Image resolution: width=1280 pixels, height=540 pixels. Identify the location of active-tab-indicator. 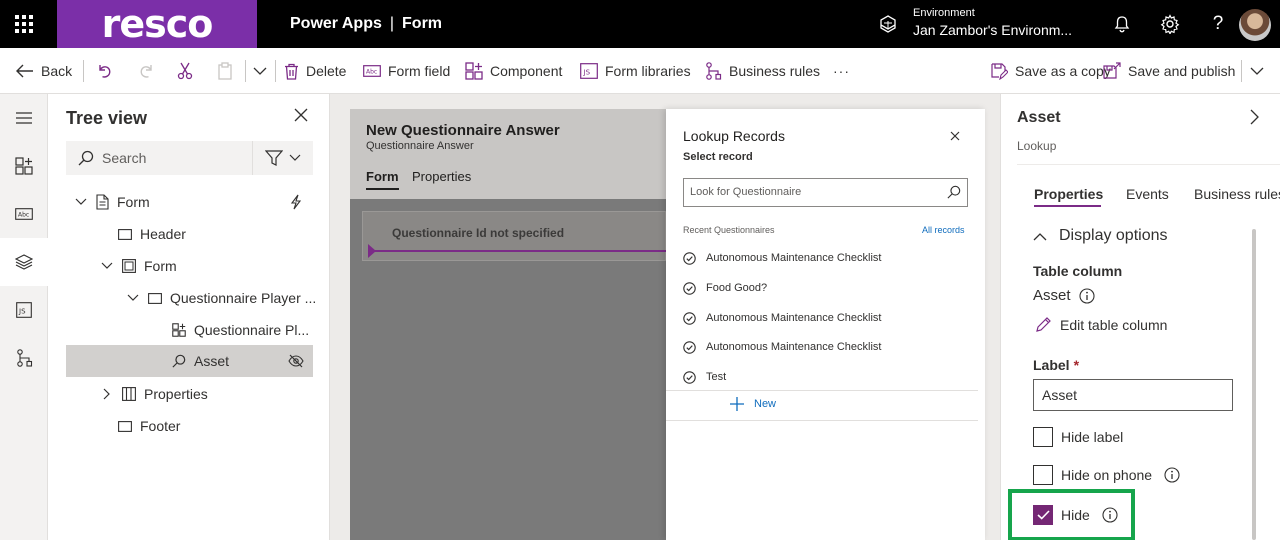
(1067, 206).